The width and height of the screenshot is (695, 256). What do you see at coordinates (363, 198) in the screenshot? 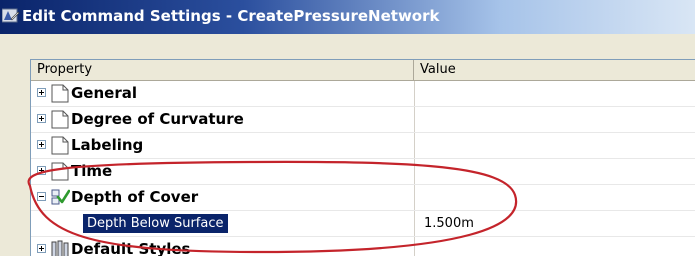
I see `category-row-depth-of-cover: Depth of Cover` at bounding box center [363, 198].